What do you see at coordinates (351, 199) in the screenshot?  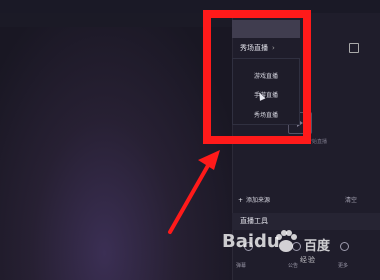 I see `clear-button: 清空` at bounding box center [351, 199].